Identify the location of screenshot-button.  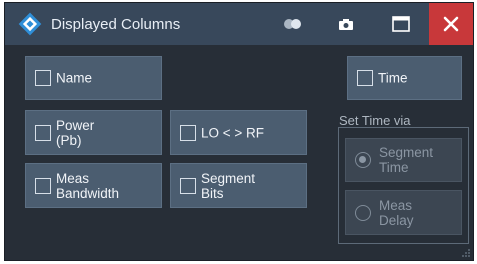
(346, 24).